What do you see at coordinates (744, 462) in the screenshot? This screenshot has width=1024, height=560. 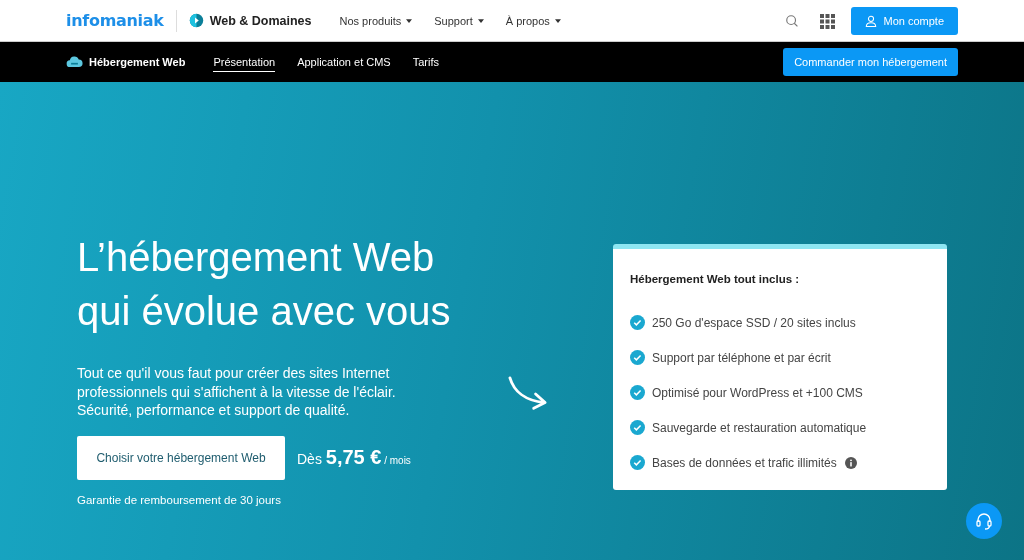 I see `feature-text: Bases de données et trafic illimités` at bounding box center [744, 462].